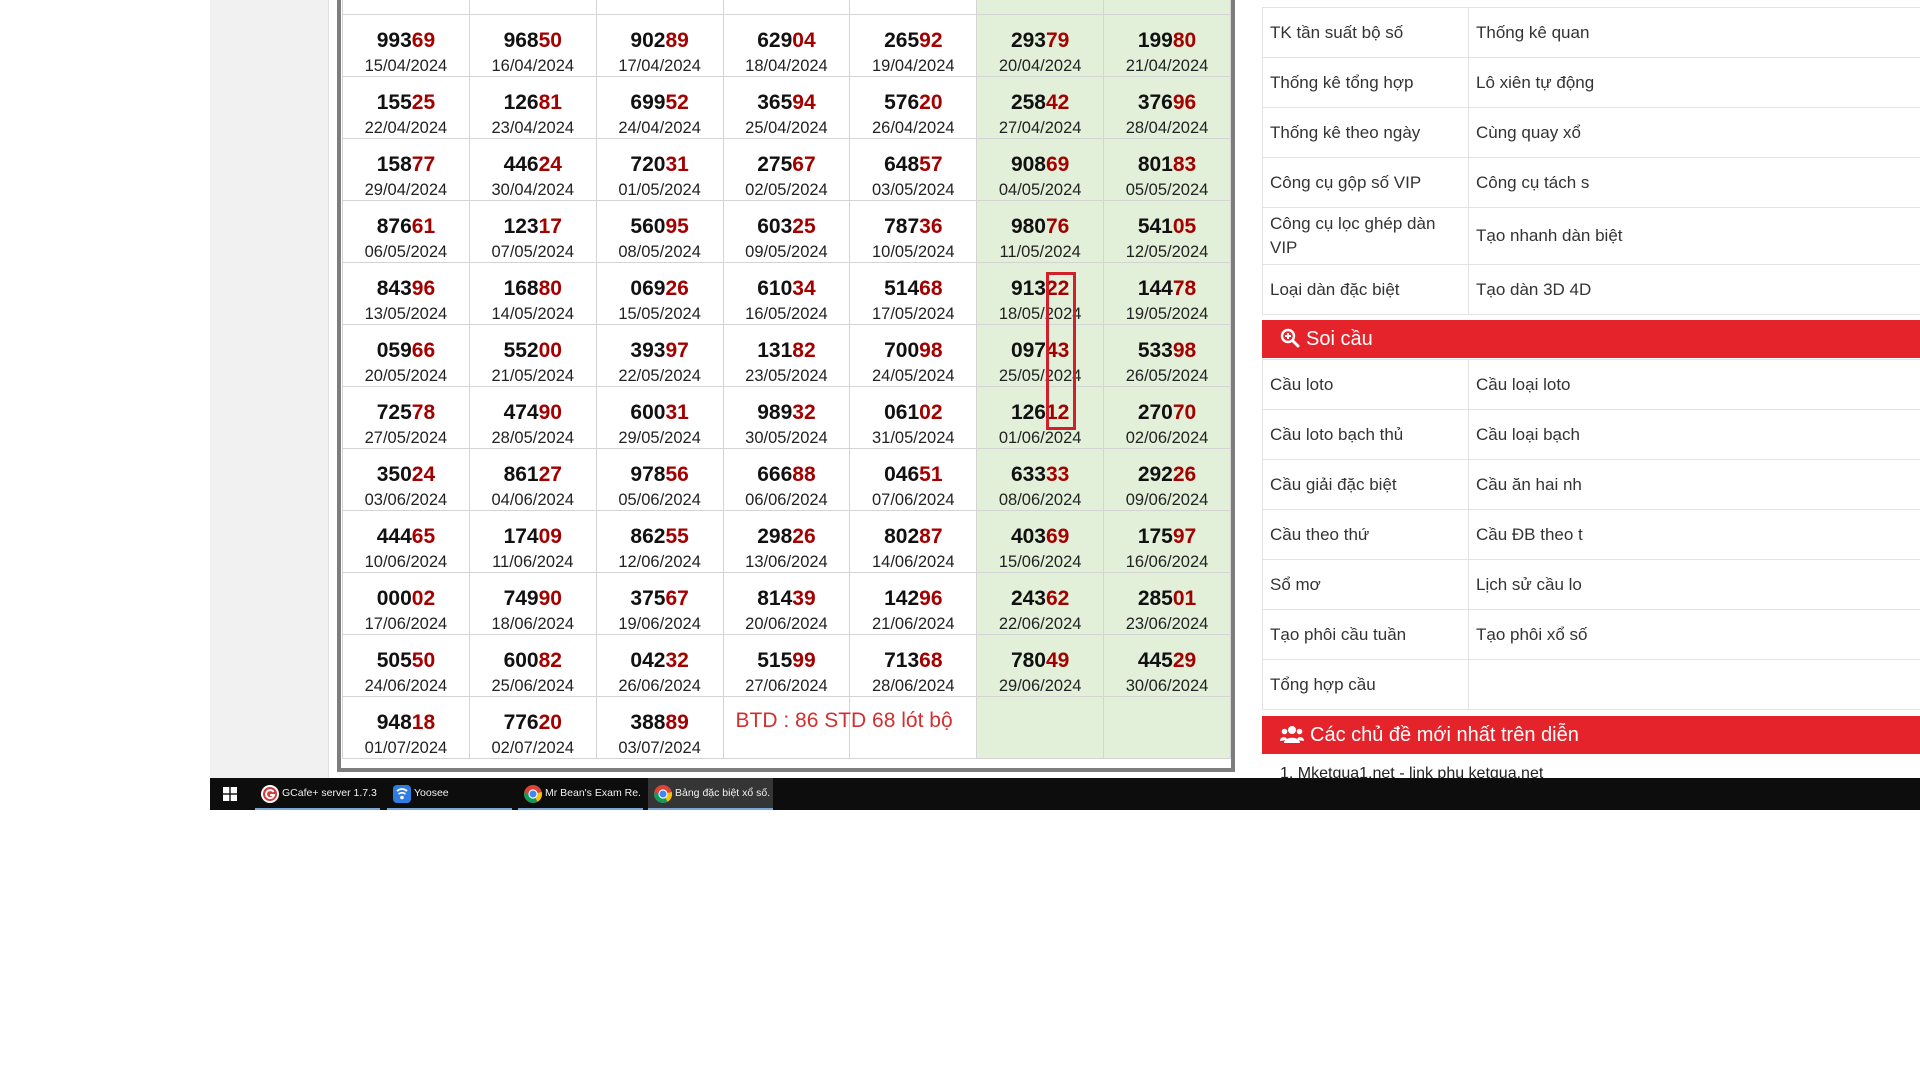 This screenshot has width=1920, height=1080. I want to click on table-cell: 27070 02/06/2024, so click(1167, 417).